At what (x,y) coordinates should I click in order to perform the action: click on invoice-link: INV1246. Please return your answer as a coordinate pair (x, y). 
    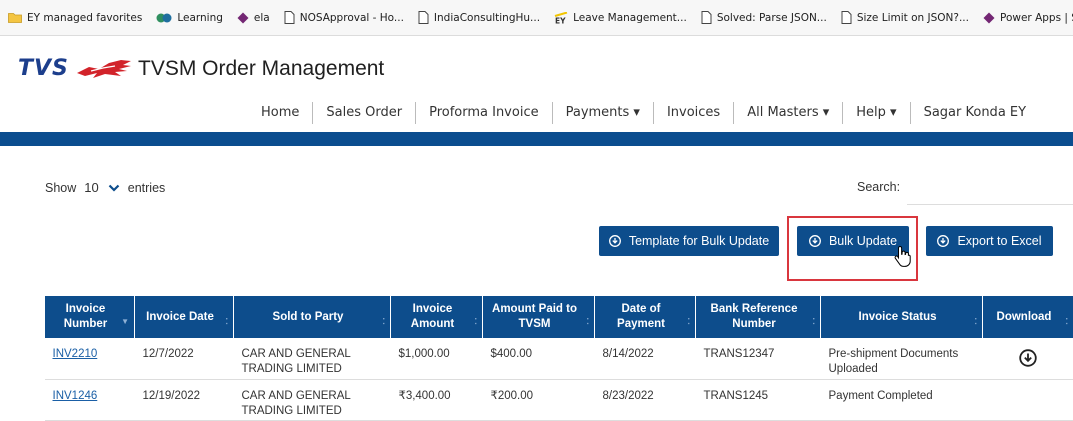
    Looking at the image, I should click on (75, 396).